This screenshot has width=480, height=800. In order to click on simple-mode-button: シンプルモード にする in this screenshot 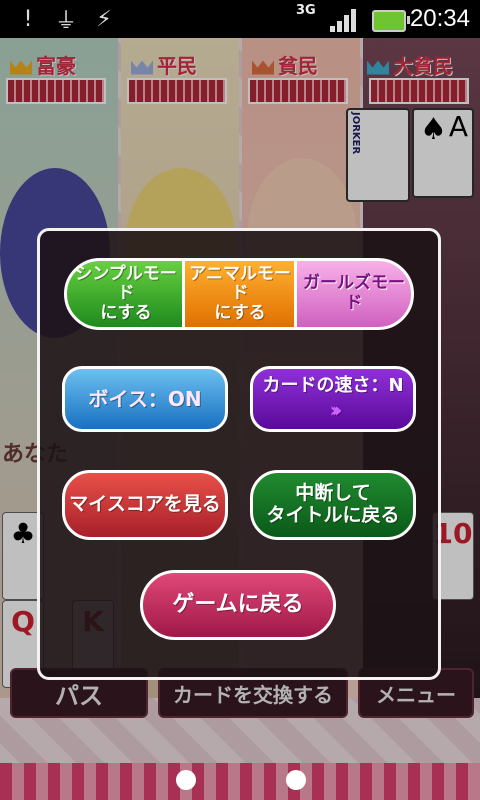, I will do `click(126, 294)`.